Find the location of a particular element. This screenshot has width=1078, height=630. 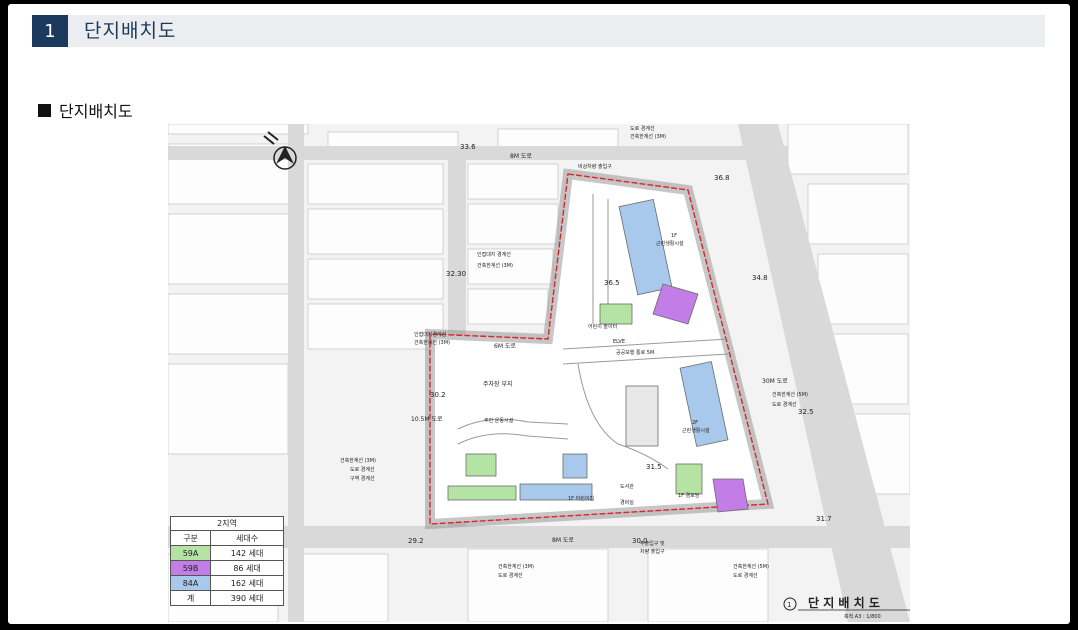

elevation-label: 32.30 is located at coordinates (456, 274).